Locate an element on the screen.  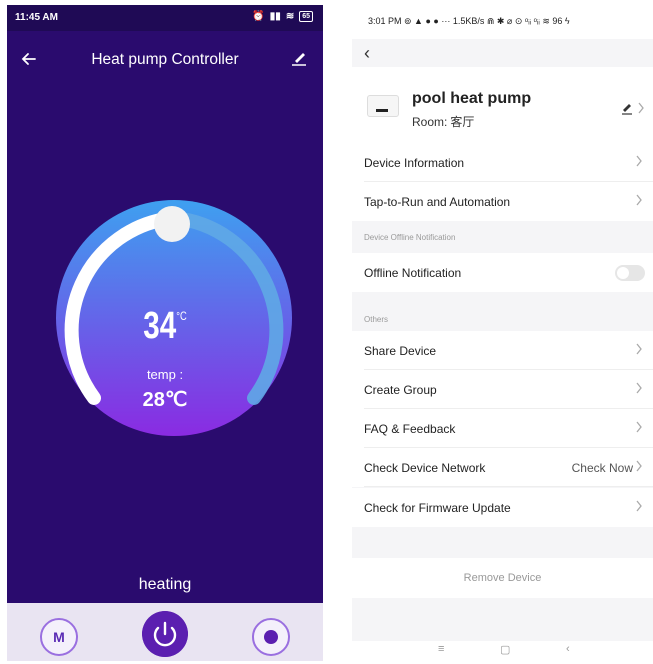
current-temp-label: temp : is located at coordinates (165, 374).